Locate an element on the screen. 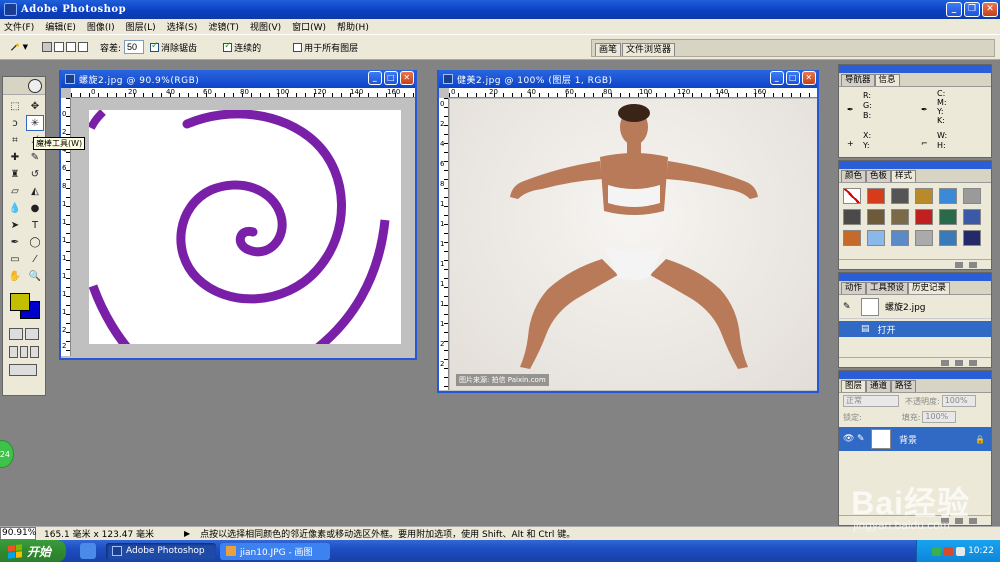  marquee-tool-icon: ⬚ is located at coordinates (15, 106).